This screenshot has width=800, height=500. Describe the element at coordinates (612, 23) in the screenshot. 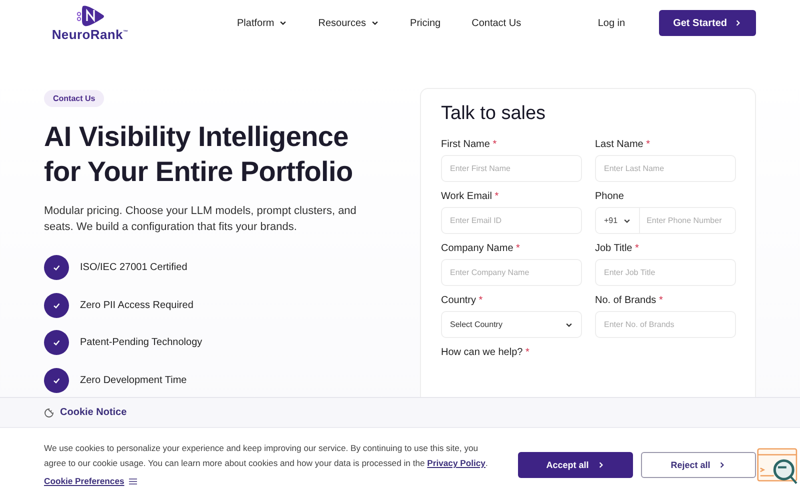

I see `login-link: Log in` at that location.